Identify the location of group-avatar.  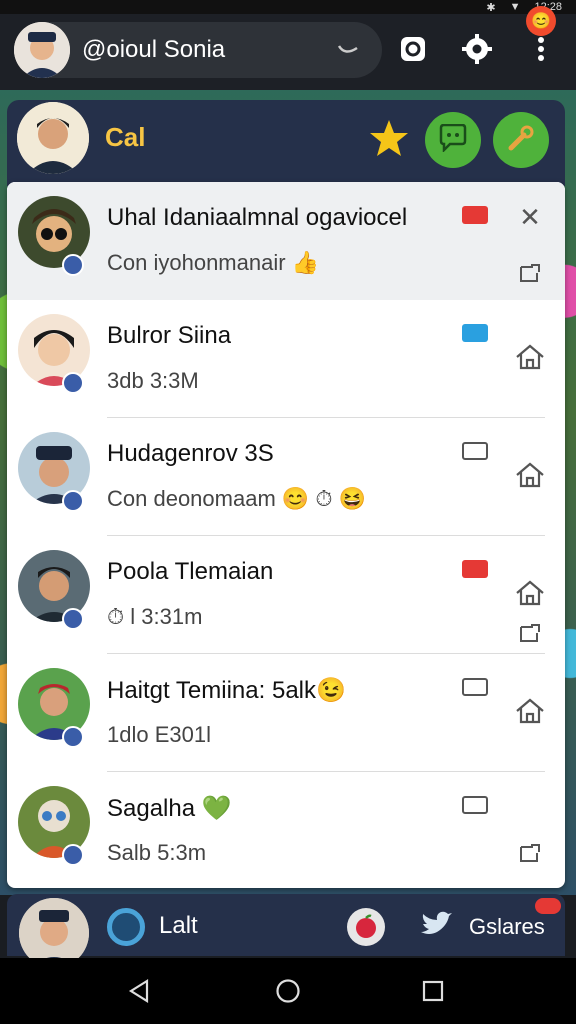
(53, 138).